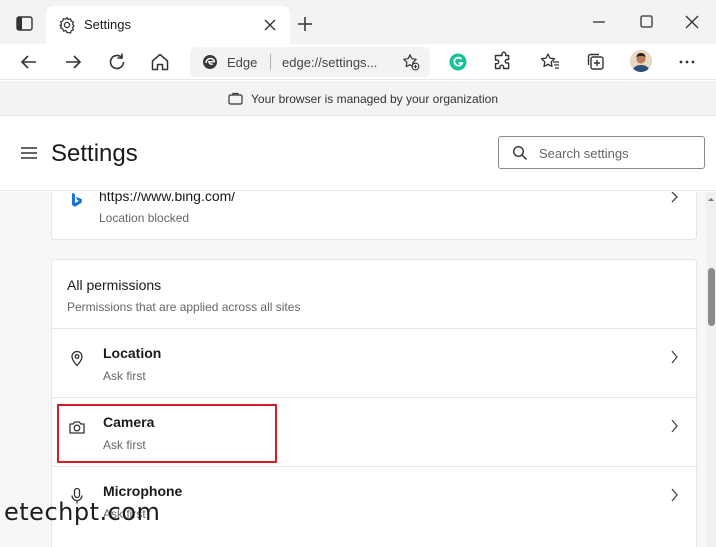 The height and width of the screenshot is (547, 716). I want to click on forward-icon, so click(73, 62).